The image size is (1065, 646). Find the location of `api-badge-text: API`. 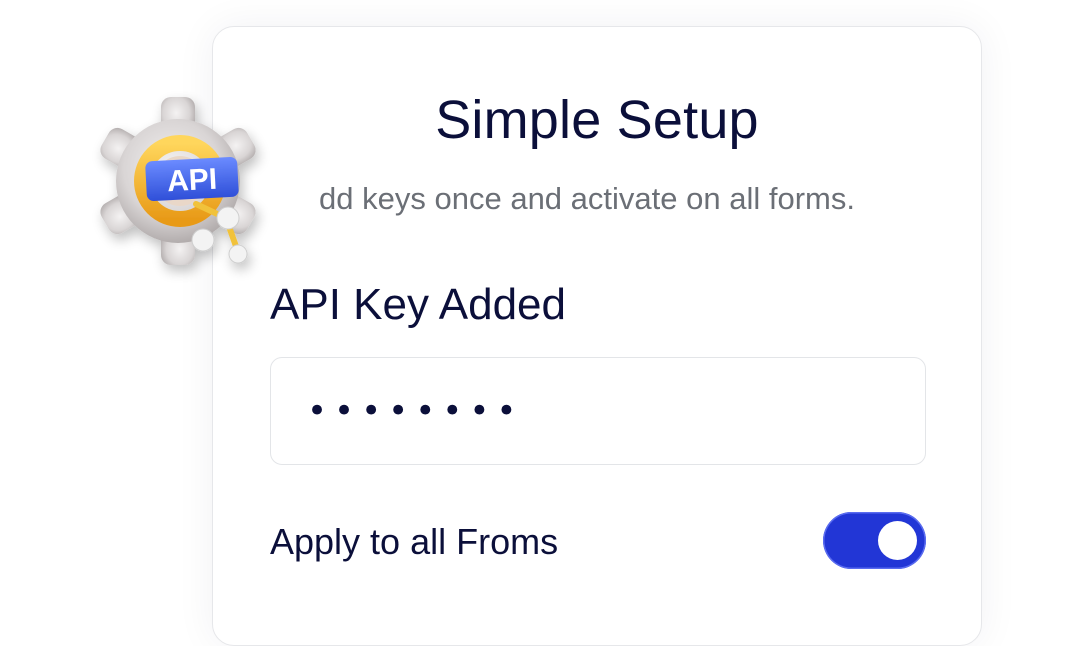

api-badge-text: API is located at coordinates (192, 181).